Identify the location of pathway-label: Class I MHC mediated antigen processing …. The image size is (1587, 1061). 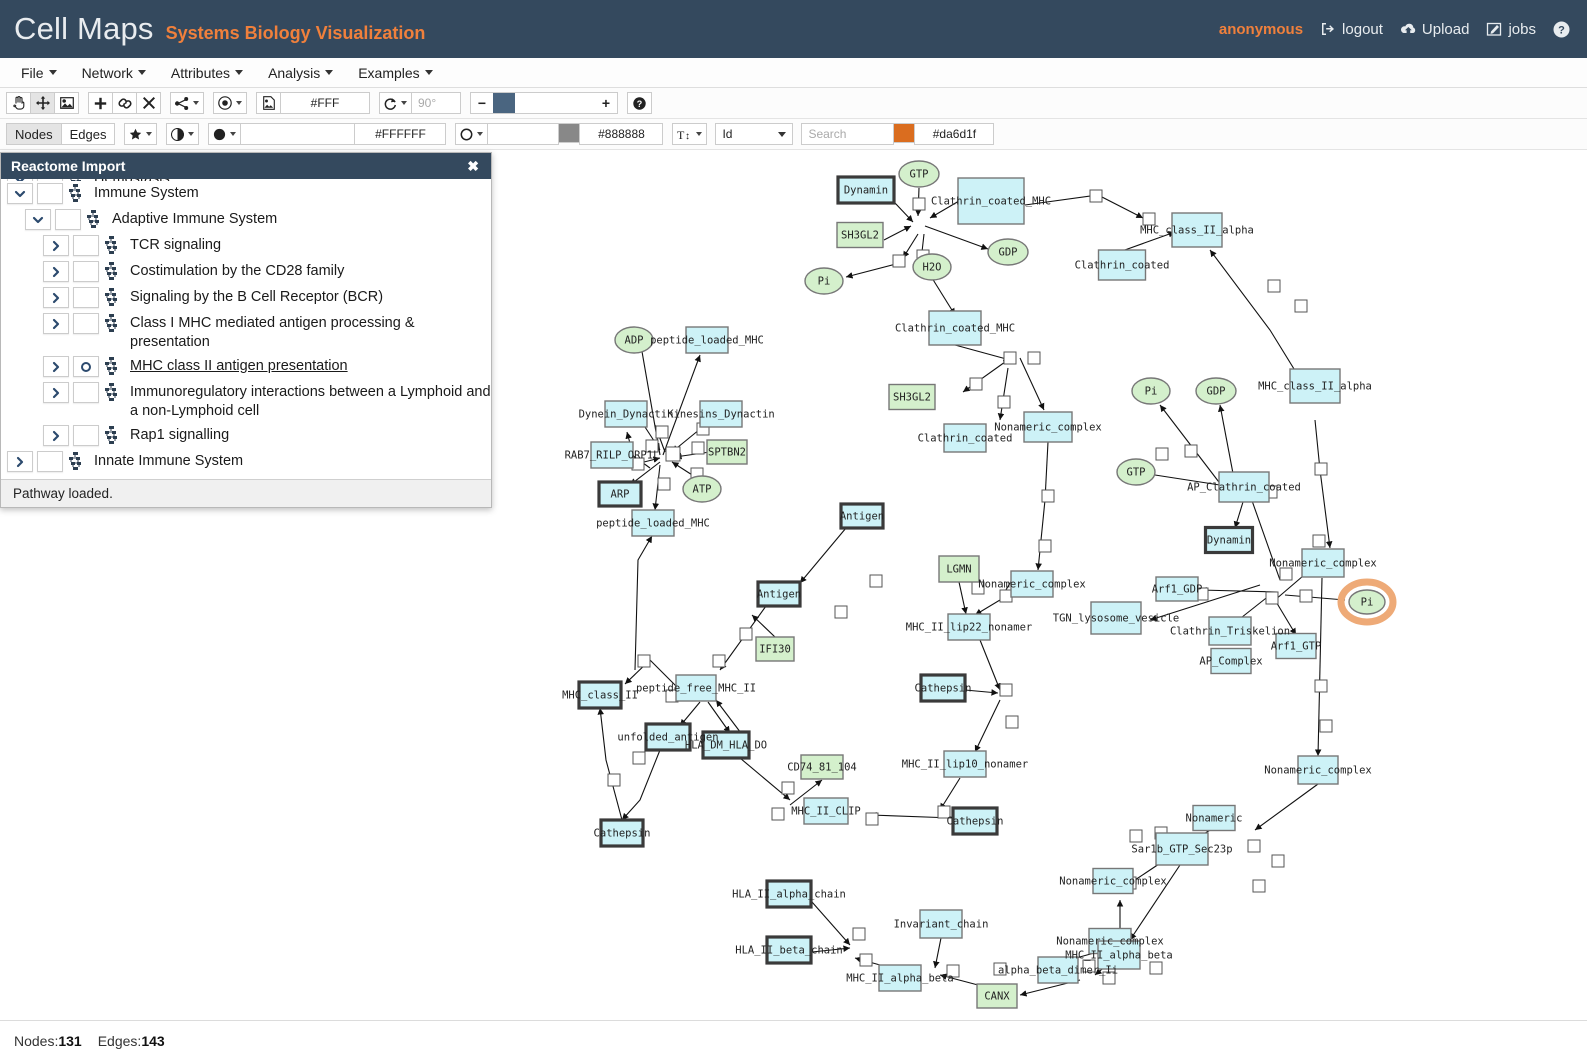
(310, 332).